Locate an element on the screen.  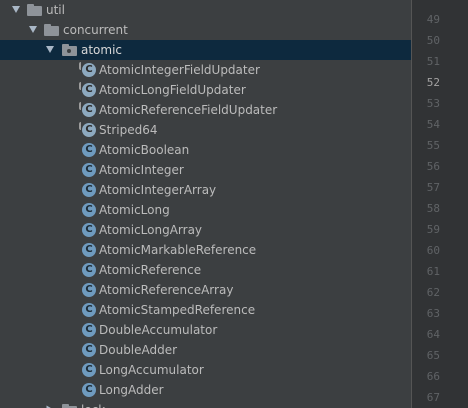
tree-item-label: atomic is located at coordinates (102, 50).